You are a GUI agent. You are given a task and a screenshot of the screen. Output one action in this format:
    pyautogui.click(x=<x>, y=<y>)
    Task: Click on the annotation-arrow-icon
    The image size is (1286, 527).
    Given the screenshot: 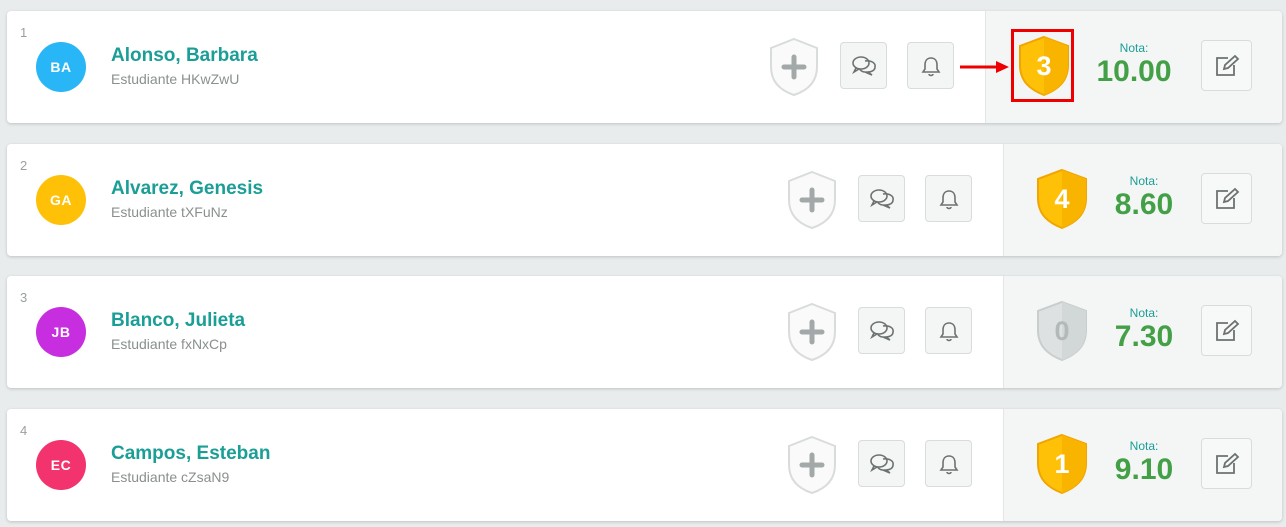 What is the action you would take?
    pyautogui.click(x=984, y=67)
    